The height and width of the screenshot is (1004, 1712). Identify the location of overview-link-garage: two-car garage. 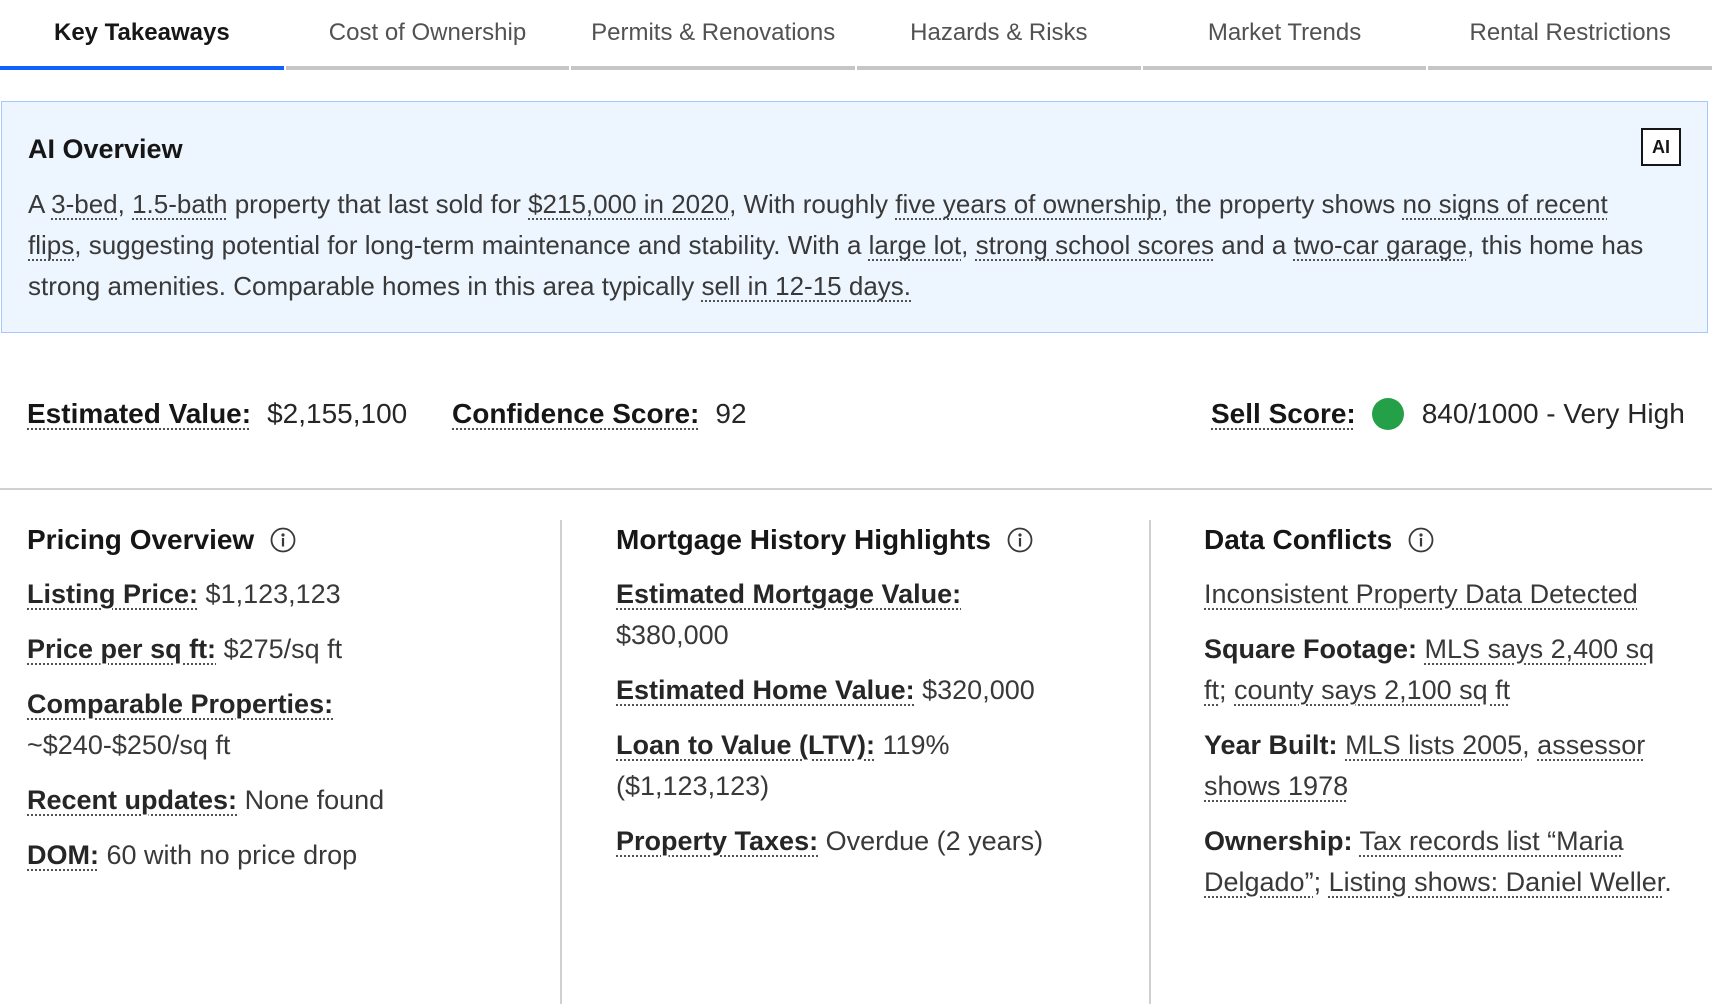
(1380, 245).